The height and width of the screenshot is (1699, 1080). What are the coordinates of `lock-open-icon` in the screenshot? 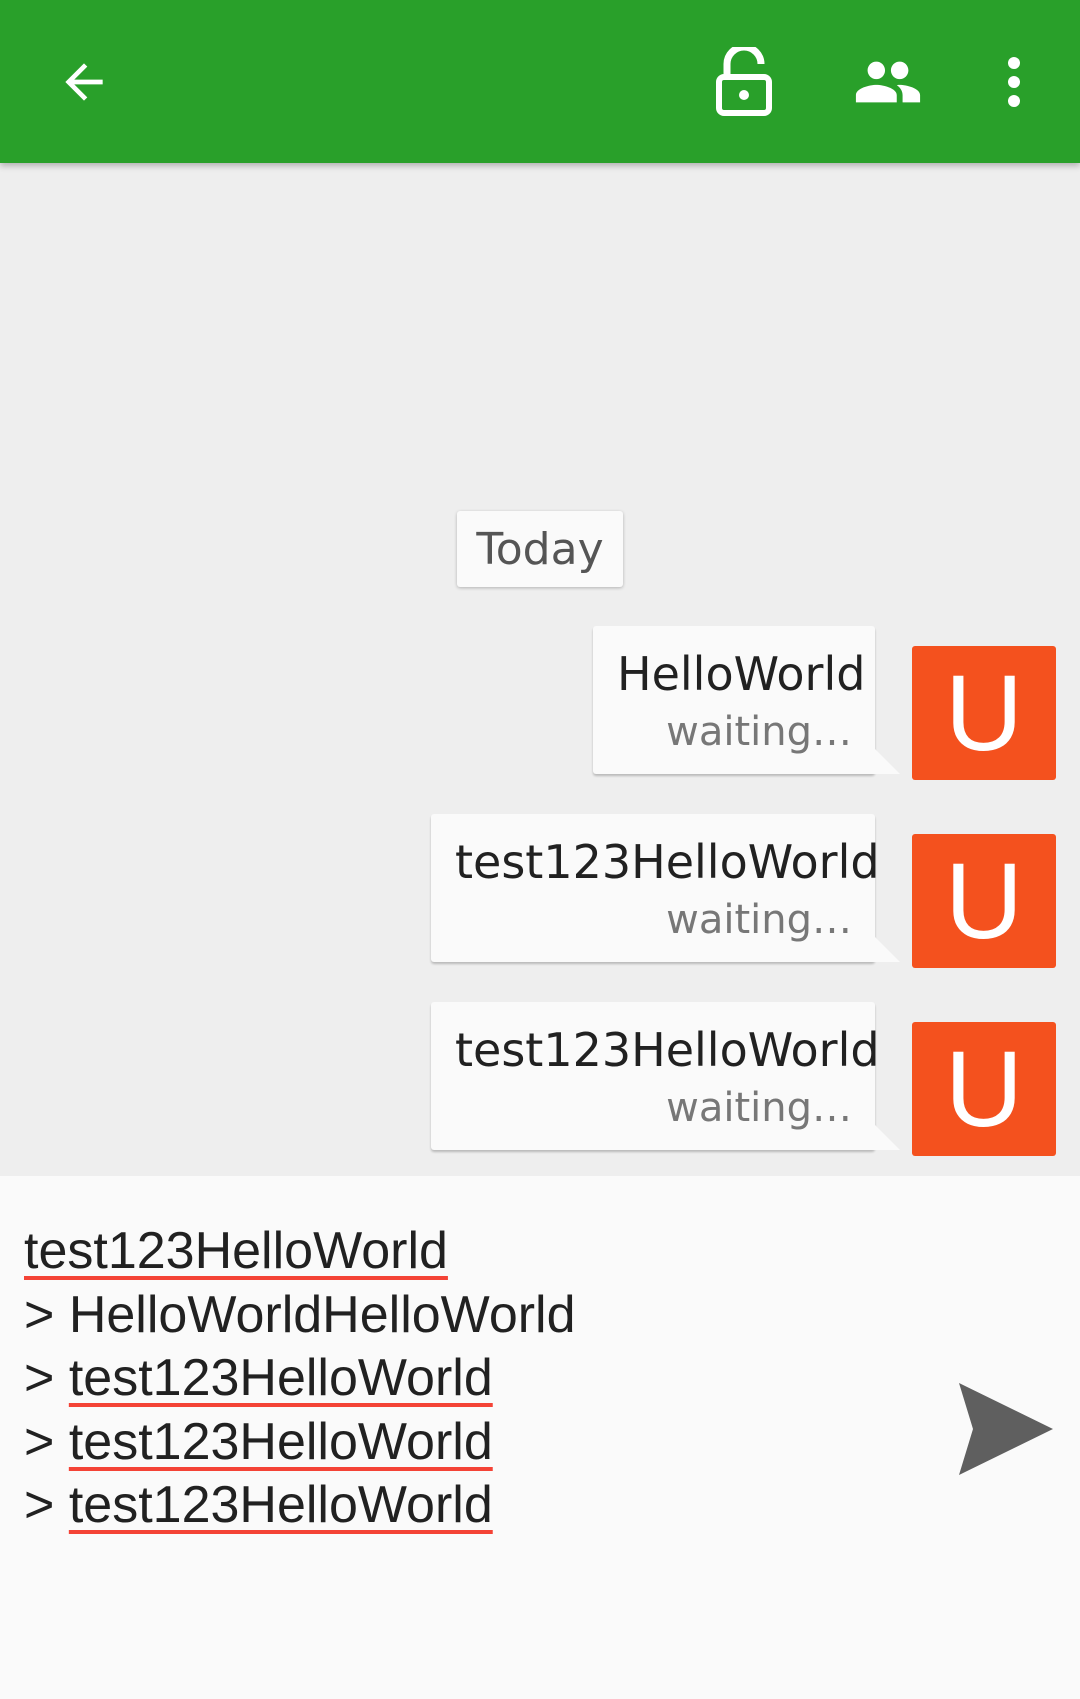 It's located at (744, 81).